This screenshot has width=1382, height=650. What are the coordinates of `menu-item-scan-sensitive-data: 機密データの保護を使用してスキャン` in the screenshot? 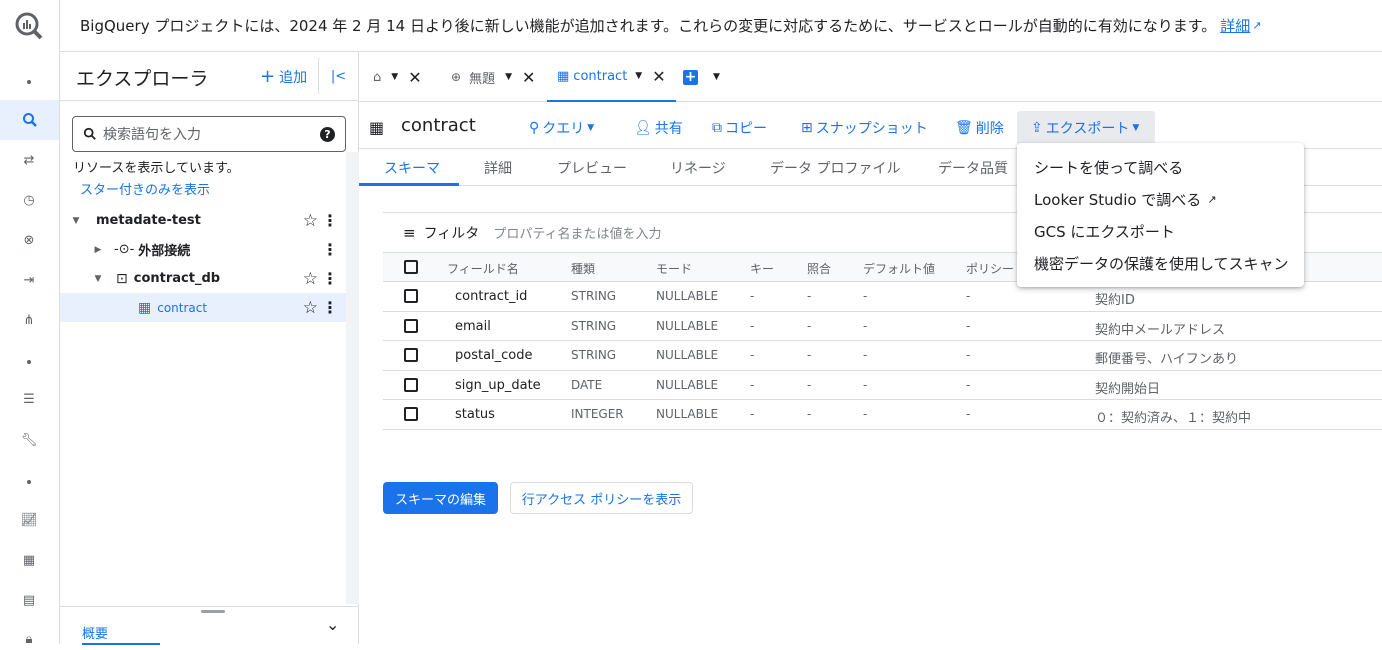 It's located at (1160, 263).